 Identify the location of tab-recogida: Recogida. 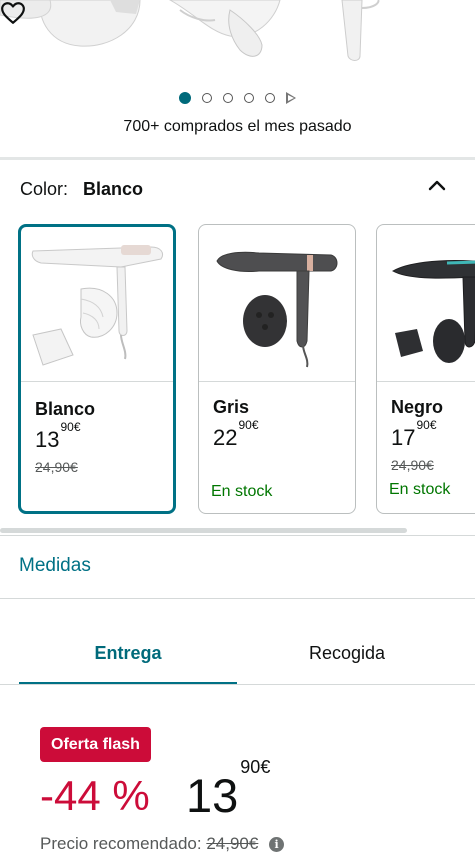
(347, 656).